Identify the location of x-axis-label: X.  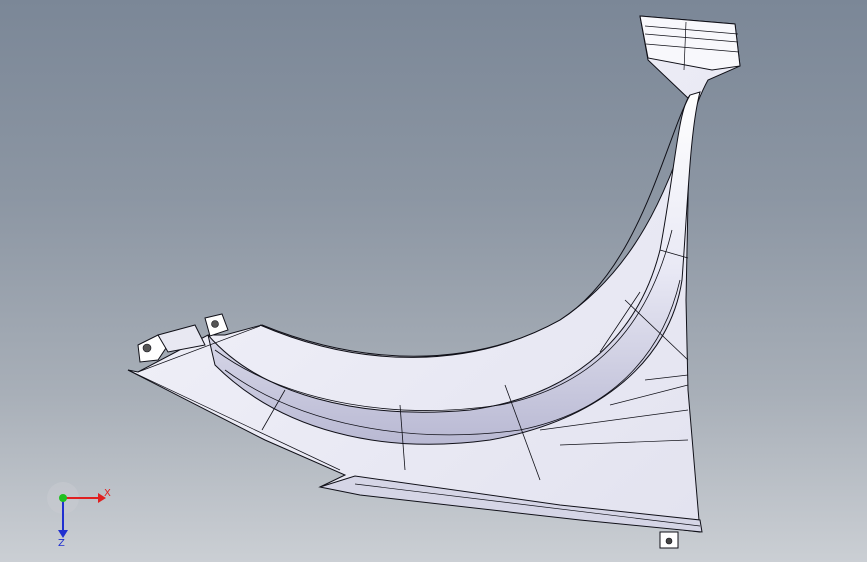
(107, 493).